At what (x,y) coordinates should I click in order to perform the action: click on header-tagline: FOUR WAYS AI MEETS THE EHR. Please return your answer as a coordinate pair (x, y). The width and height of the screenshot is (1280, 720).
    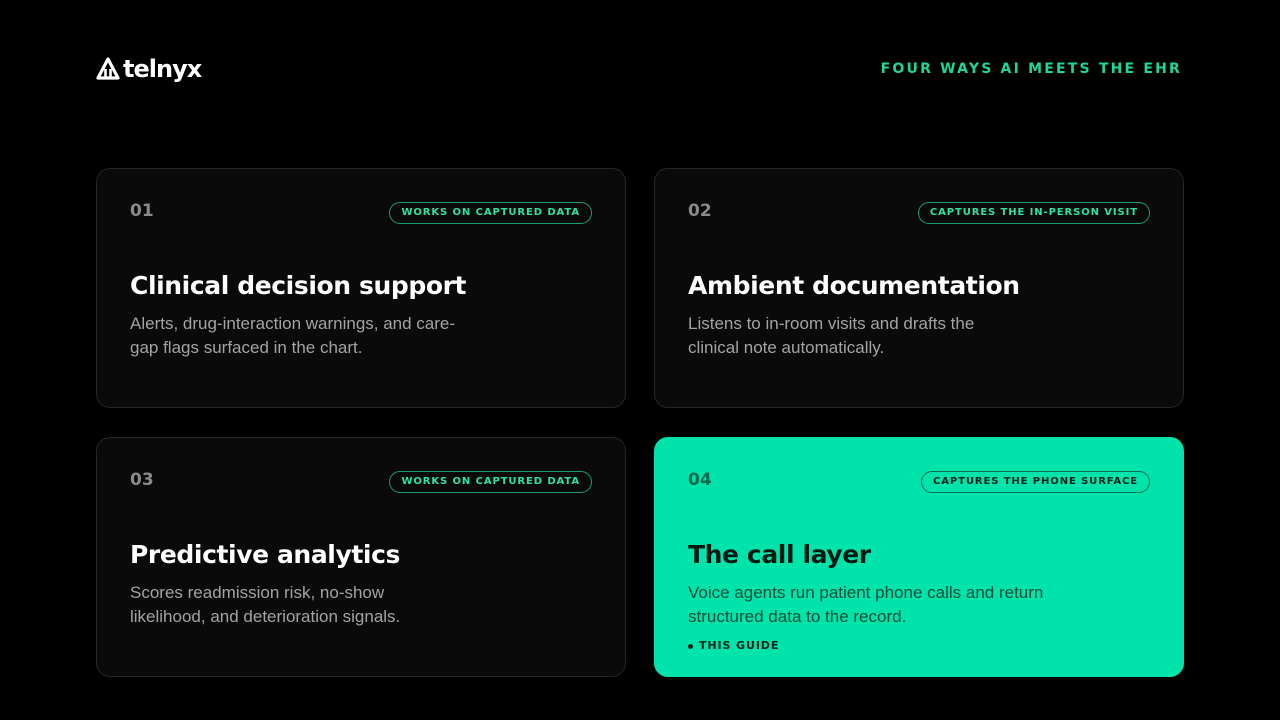
    Looking at the image, I should click on (1031, 69).